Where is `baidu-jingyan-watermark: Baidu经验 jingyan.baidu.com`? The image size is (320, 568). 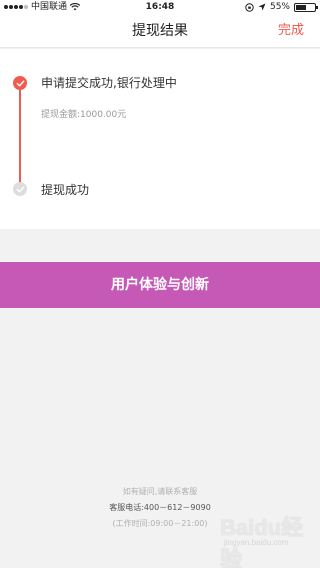
baidu-jingyan-watermark: Baidu经验 jingyan.baidu.com is located at coordinates (266, 539).